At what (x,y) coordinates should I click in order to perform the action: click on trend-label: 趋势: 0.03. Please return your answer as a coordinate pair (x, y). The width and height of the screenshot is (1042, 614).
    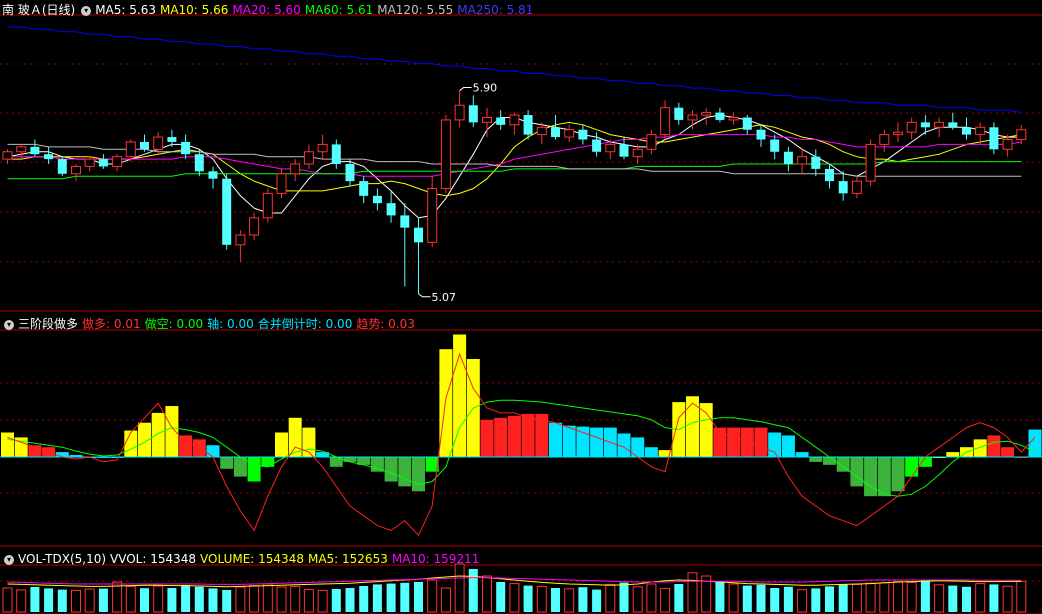
    Looking at the image, I should click on (385, 324).